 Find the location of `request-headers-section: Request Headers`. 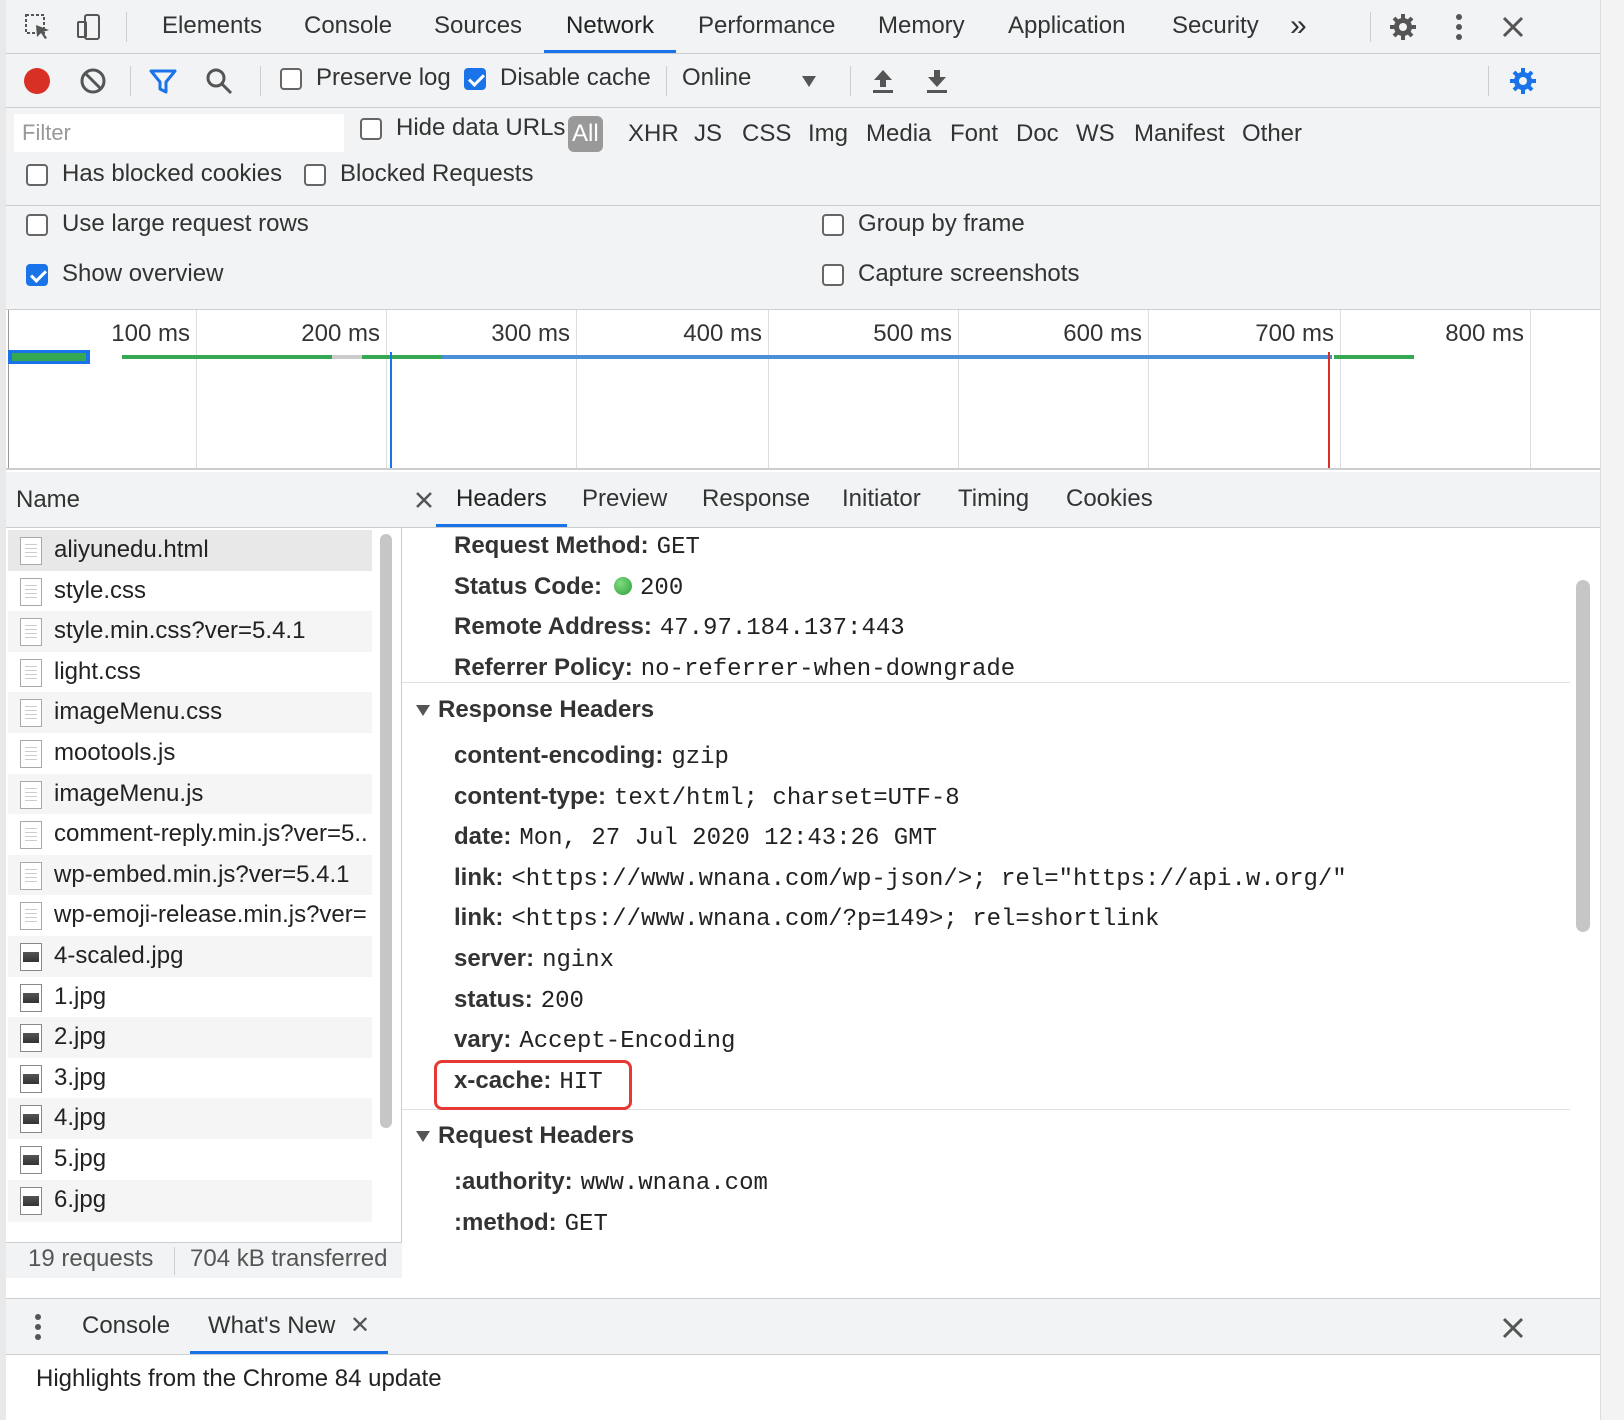

request-headers-section: Request Headers is located at coordinates (525, 1136).